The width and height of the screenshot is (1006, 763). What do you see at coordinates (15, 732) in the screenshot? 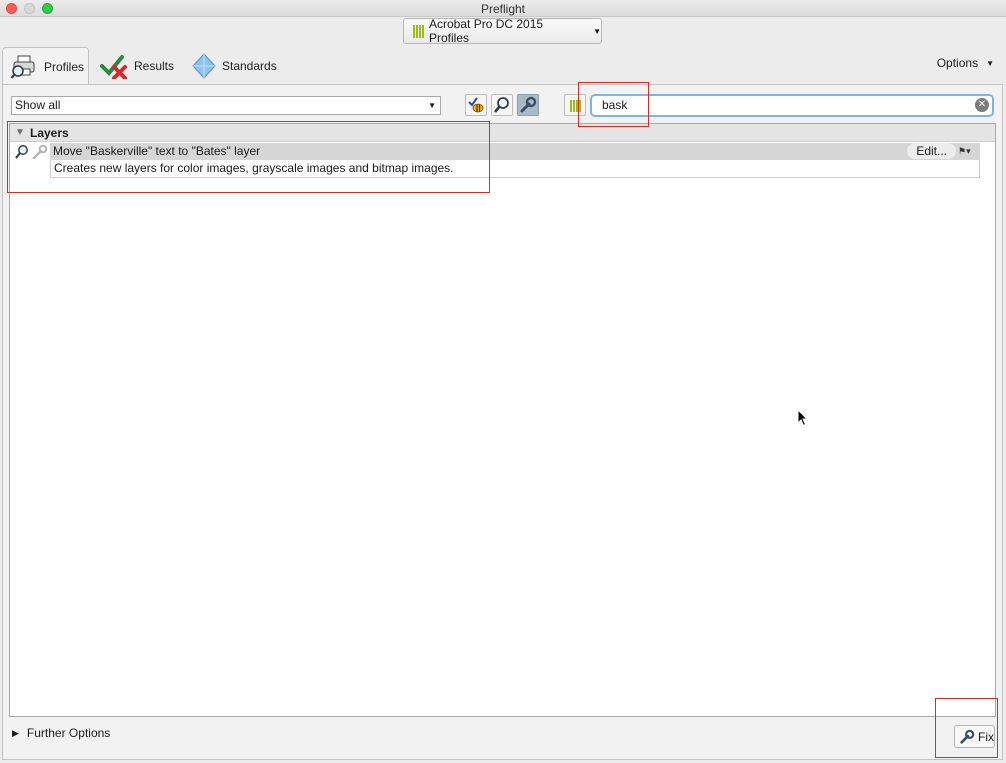
I see `disclosure-triangle-icon: ▶` at bounding box center [15, 732].